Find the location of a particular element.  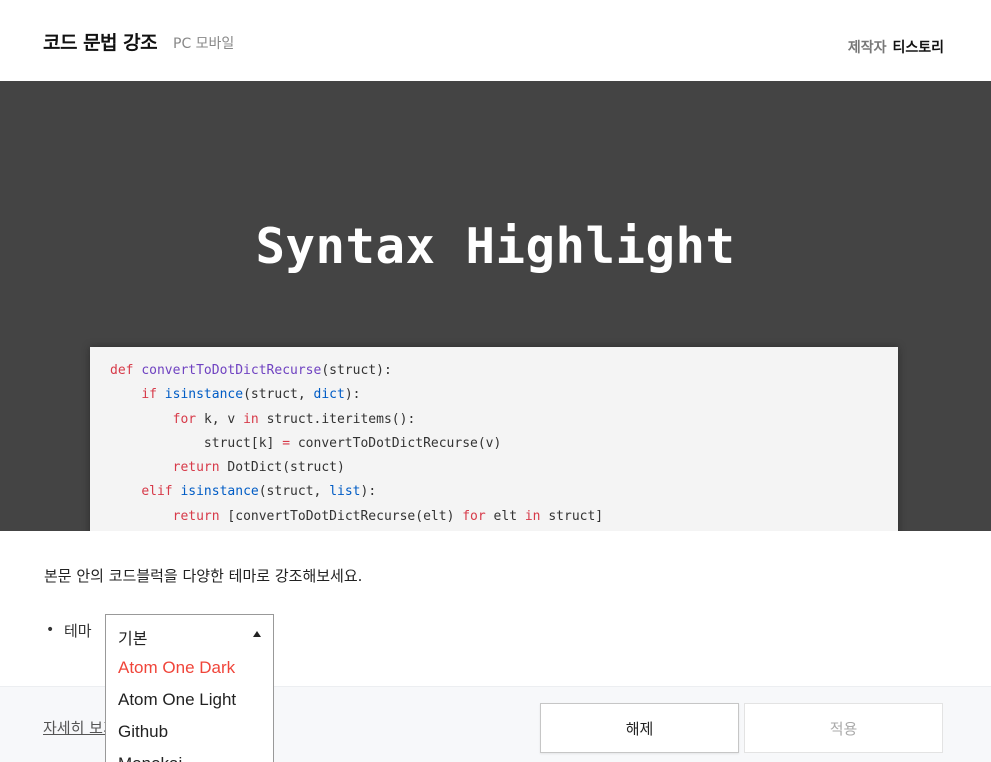

code-line: if isinstance(struct, dict): is located at coordinates (494, 395).